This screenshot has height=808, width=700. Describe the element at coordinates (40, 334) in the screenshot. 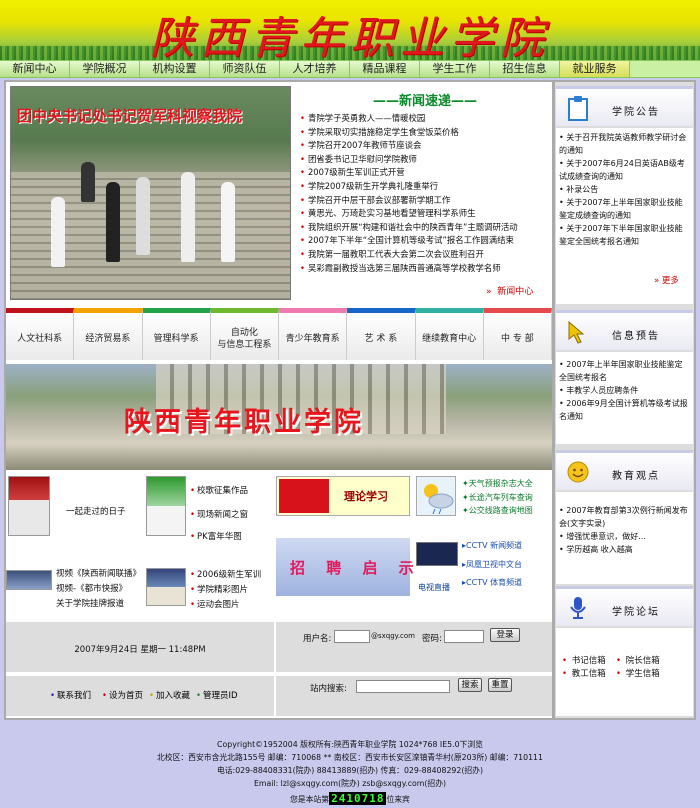

I see `department-tab: 人文社科系` at that location.